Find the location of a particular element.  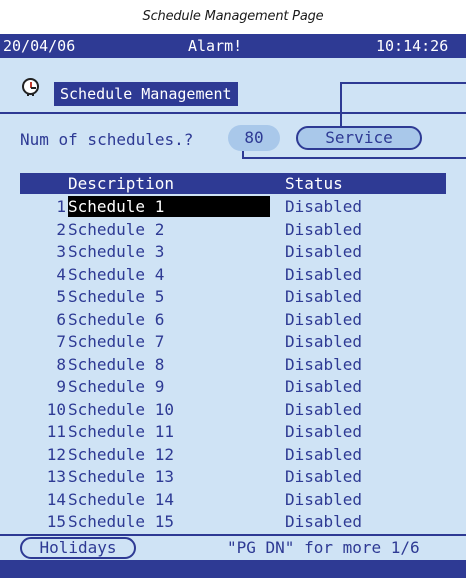

table-header: Description Status is located at coordinates (233, 183).